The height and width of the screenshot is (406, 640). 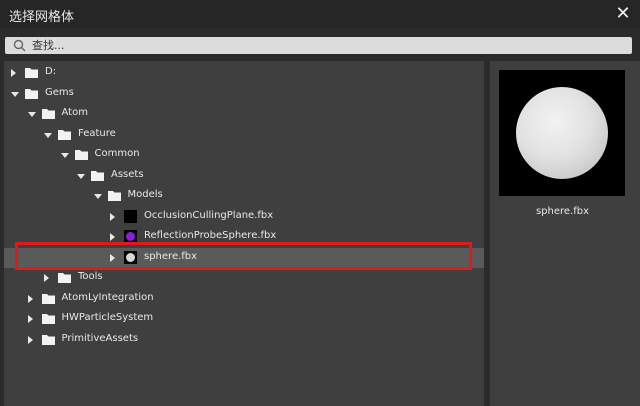 What do you see at coordinates (320, 14) in the screenshot?
I see `title-bar: 选择网格体 ✕` at bounding box center [320, 14].